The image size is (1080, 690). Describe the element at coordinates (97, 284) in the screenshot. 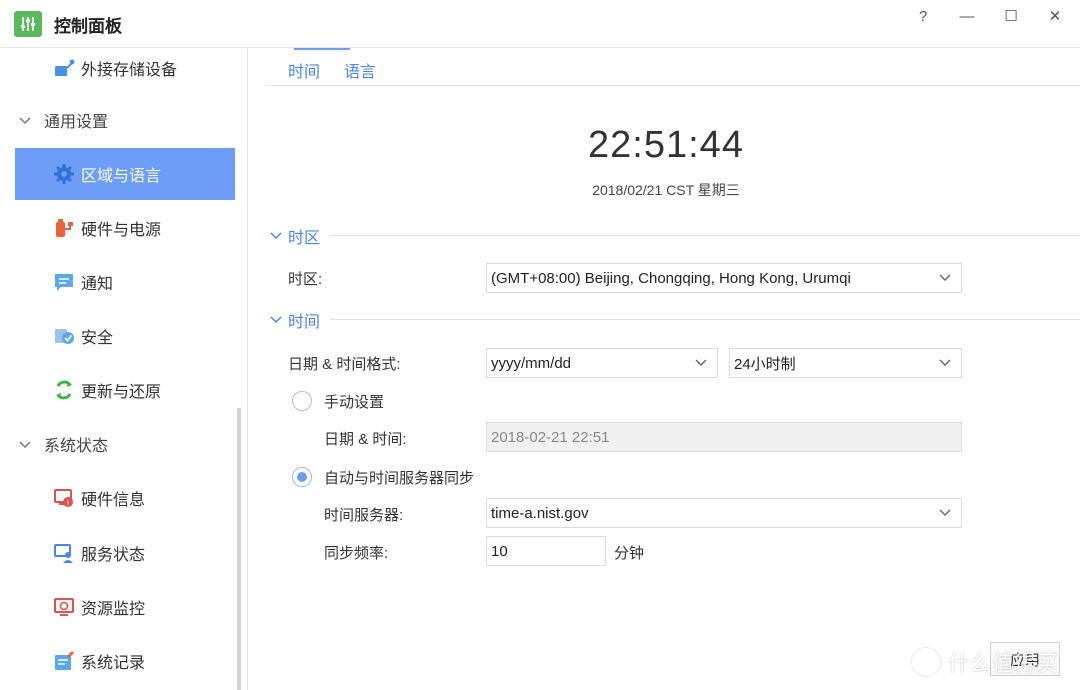

I see `sidebar-item-label: 通知` at that location.